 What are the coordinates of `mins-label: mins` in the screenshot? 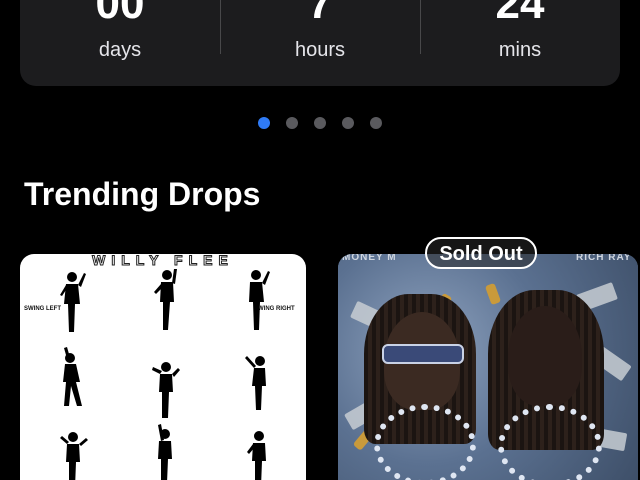 It's located at (520, 50).